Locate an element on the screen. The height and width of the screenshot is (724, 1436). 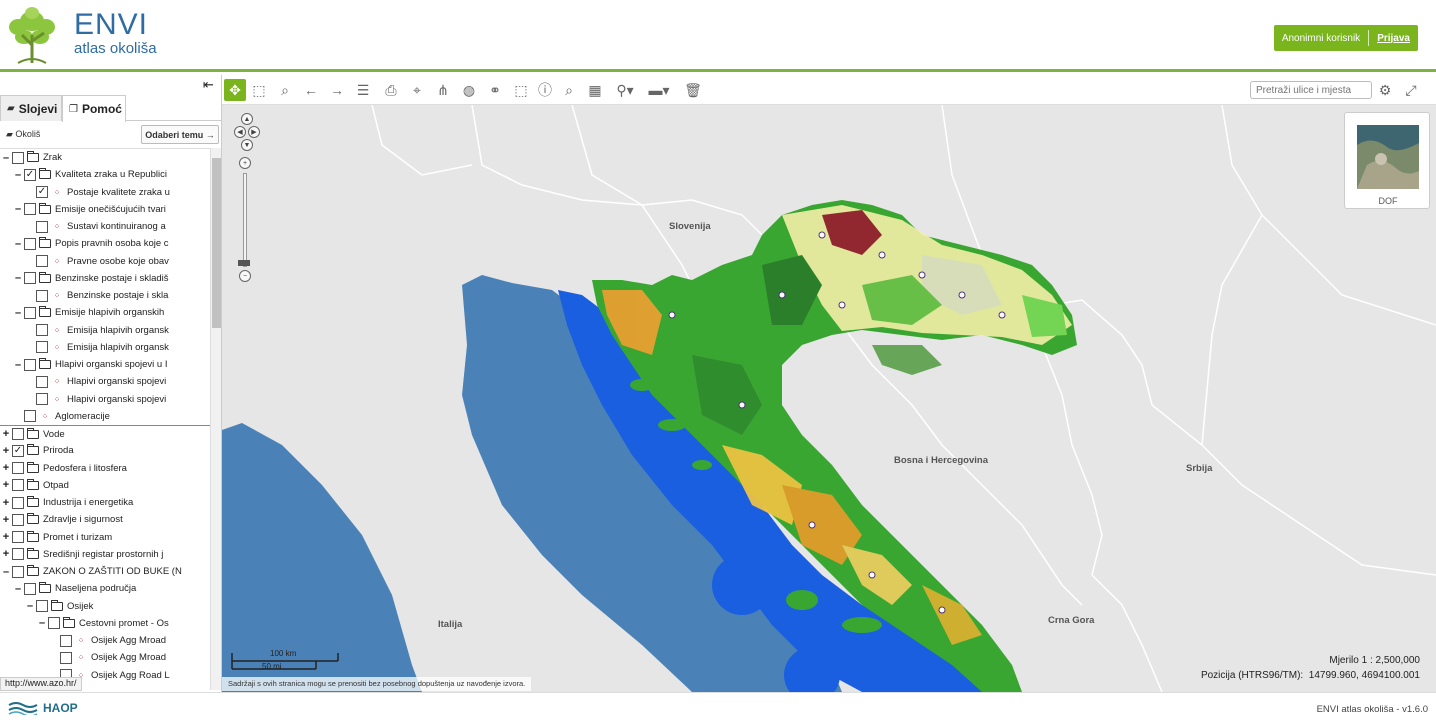
zoom-box-tool-icon: ⬚ is located at coordinates (259, 90).